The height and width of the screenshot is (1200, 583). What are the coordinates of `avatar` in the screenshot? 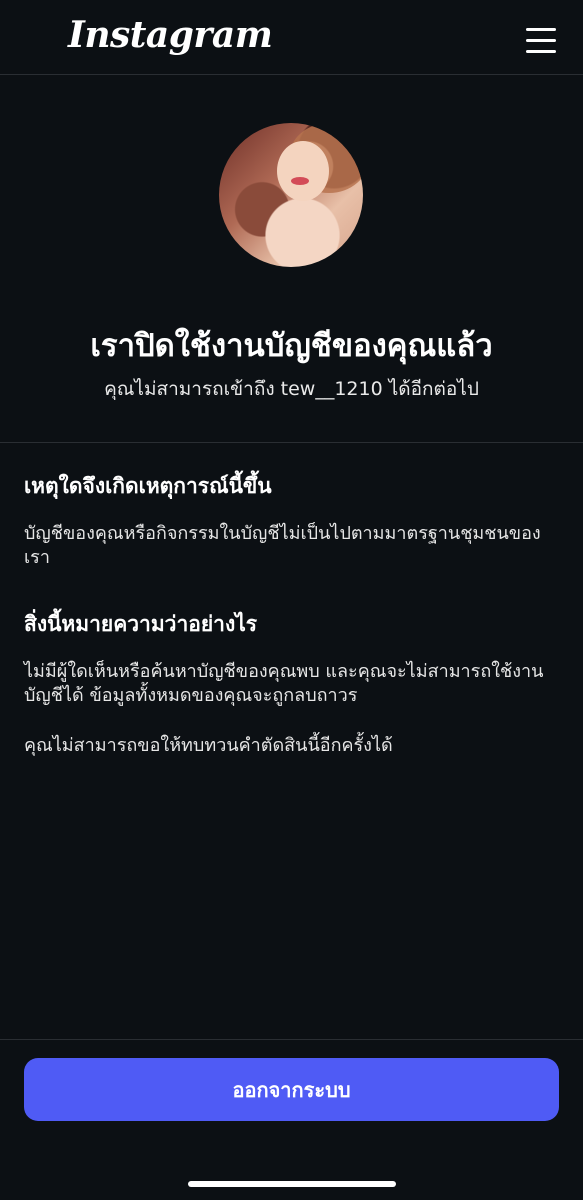 It's located at (291, 195).